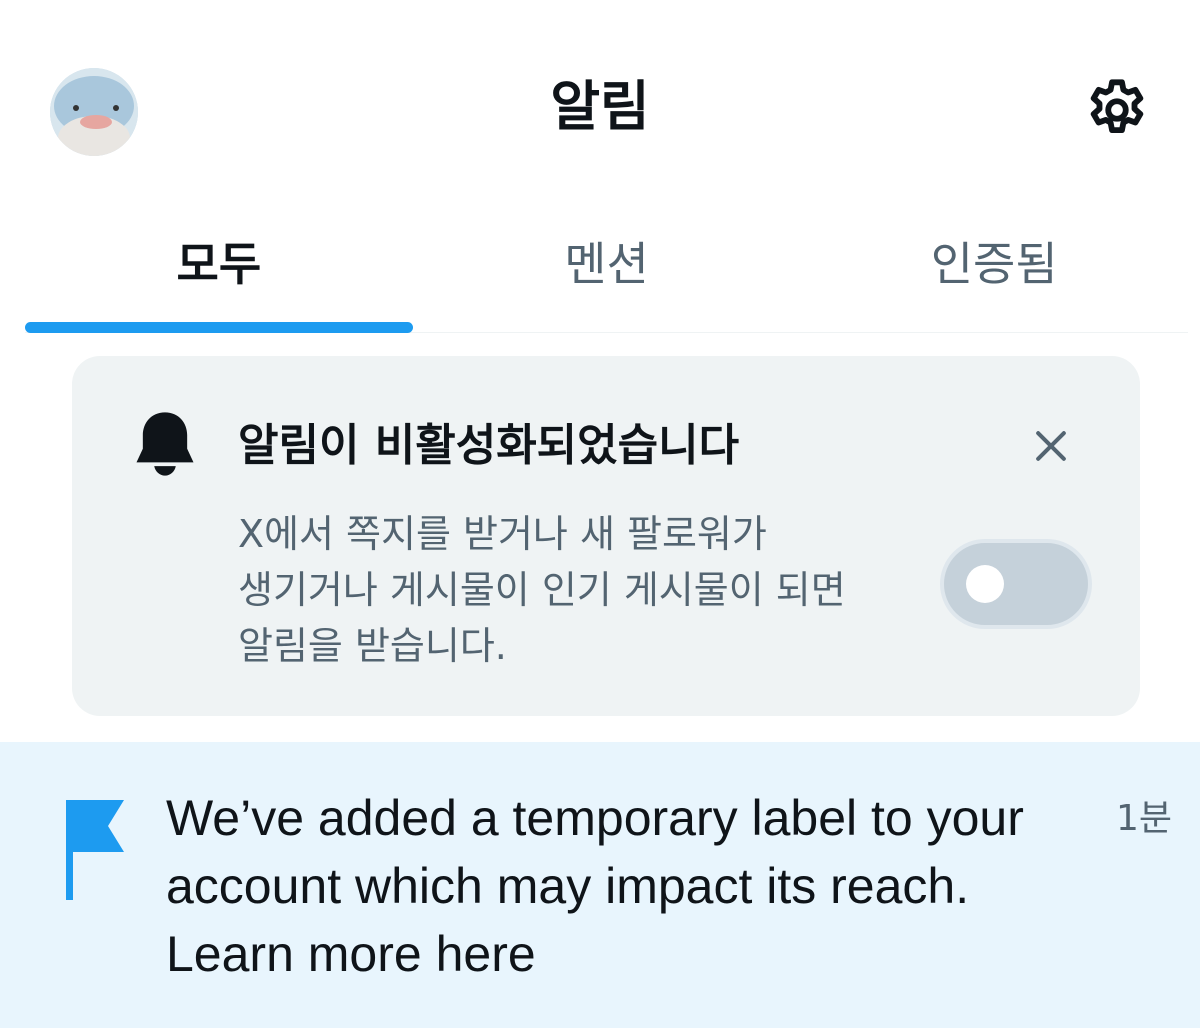 This screenshot has height=1028, width=1200. I want to click on settings-button, so click(1117, 110).